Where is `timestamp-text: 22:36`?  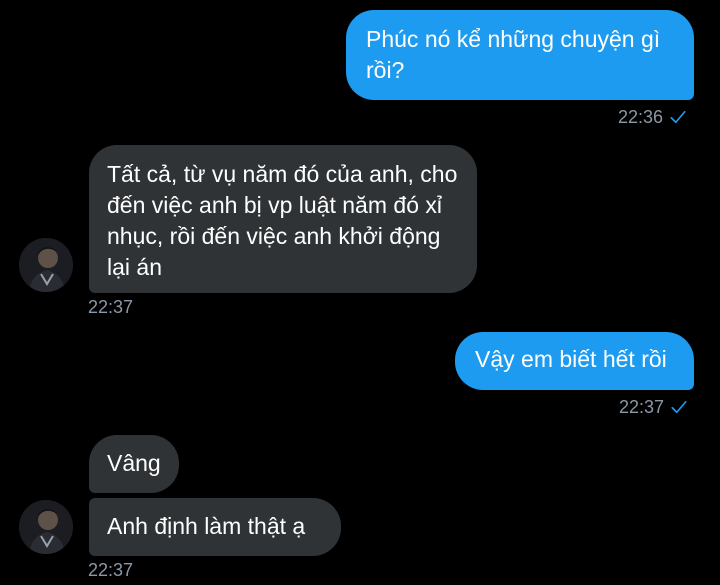
timestamp-text: 22:36 is located at coordinates (641, 117).